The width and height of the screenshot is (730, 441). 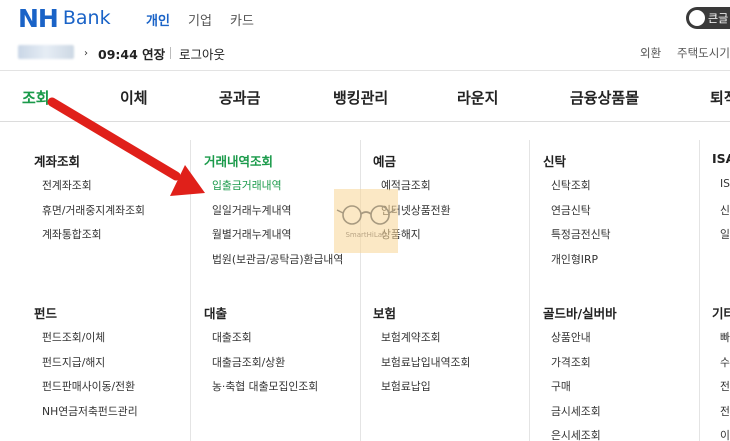 I want to click on main-nav: 조회 이체 공과금 뱅킹관리 라운지 금융상품몰 퇴직, so click(x=365, y=96).